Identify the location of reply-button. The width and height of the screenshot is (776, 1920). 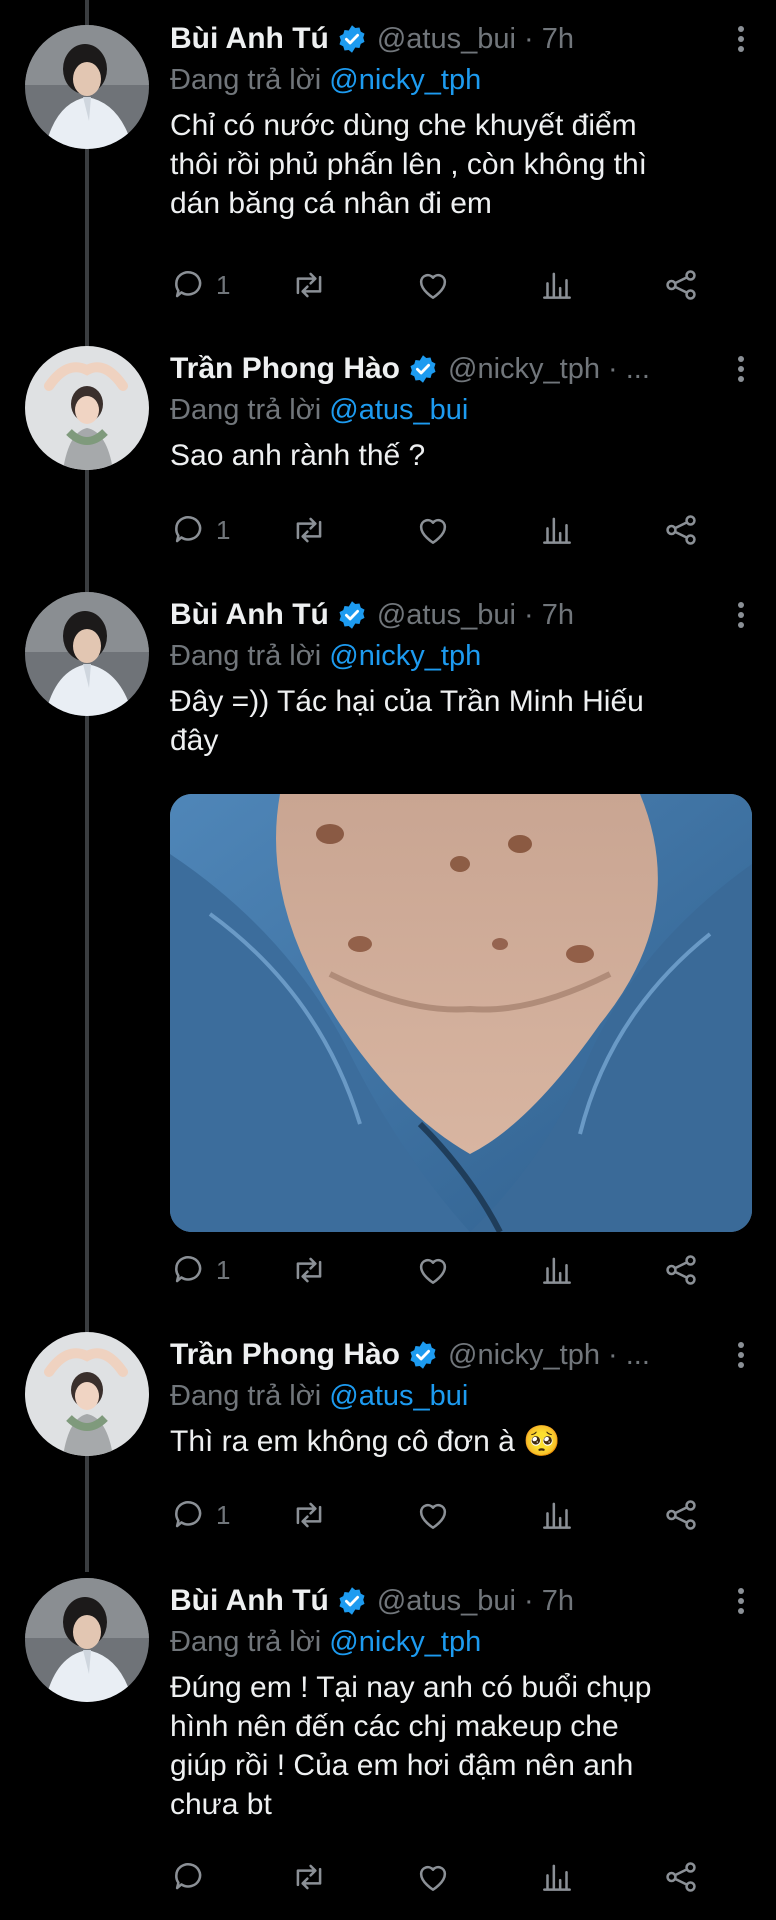
(193, 1877).